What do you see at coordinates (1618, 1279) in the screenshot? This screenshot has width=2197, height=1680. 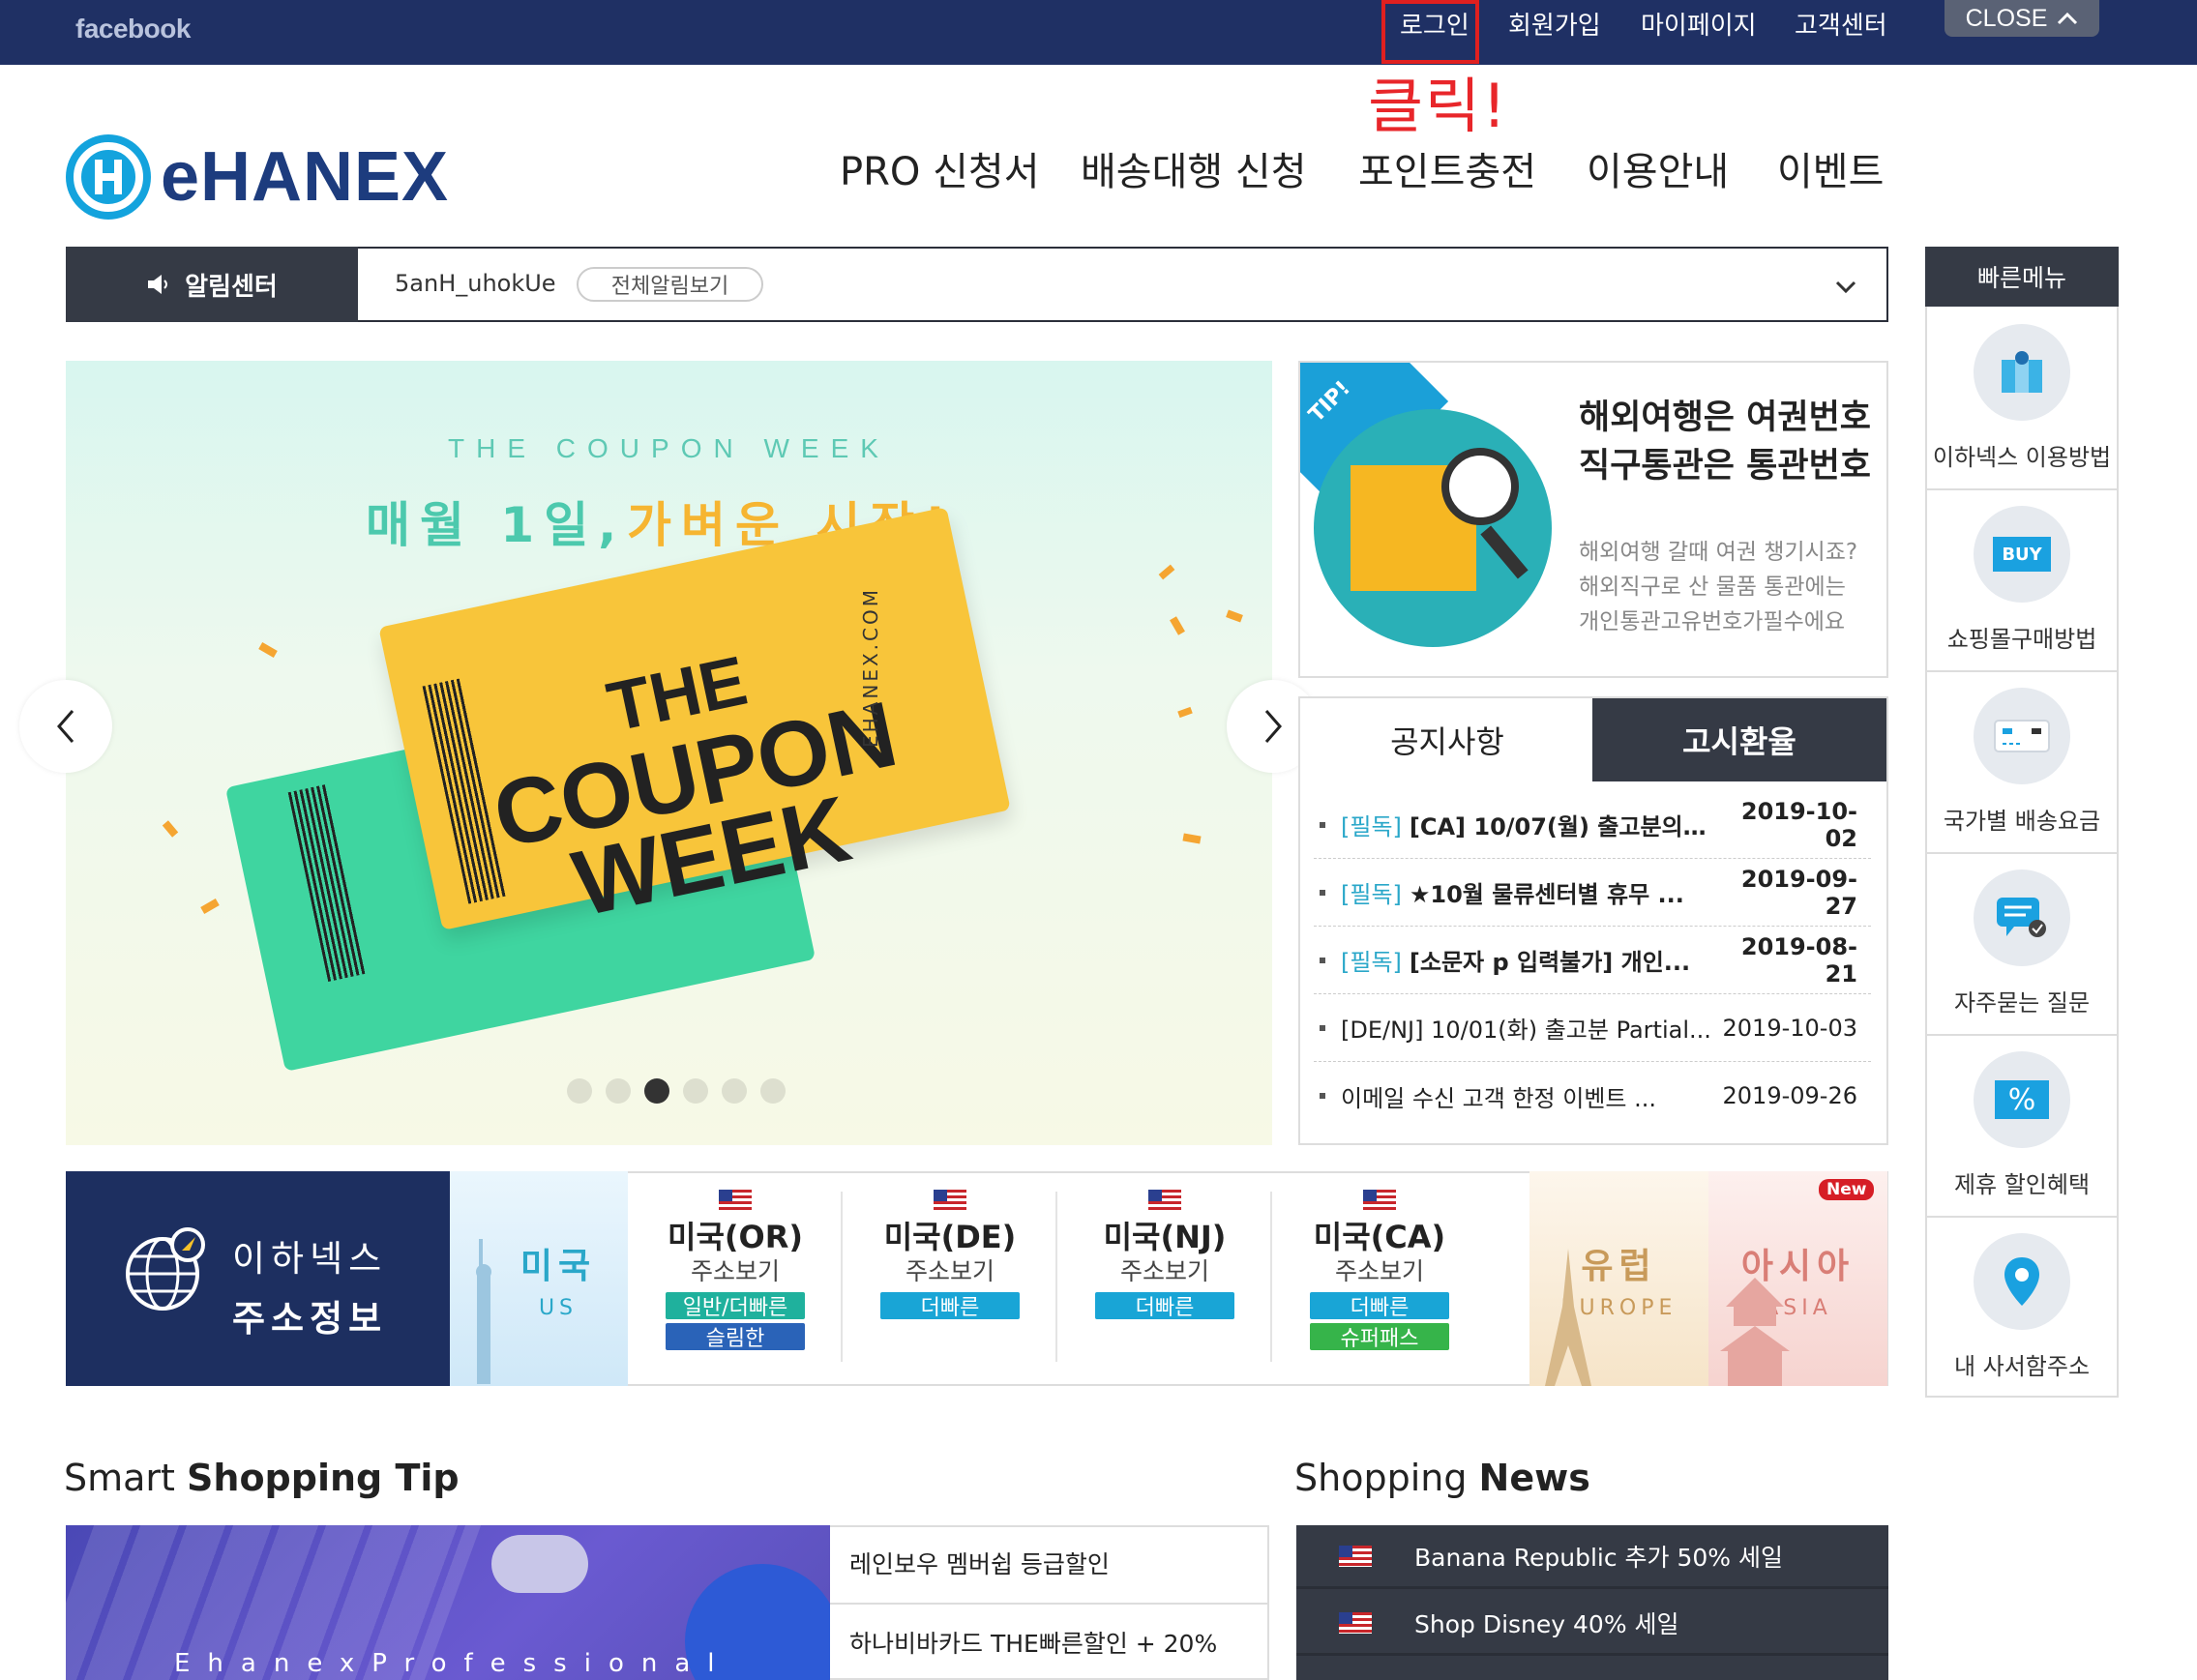 I see `region-europe: 유럽 EUROPE` at bounding box center [1618, 1279].